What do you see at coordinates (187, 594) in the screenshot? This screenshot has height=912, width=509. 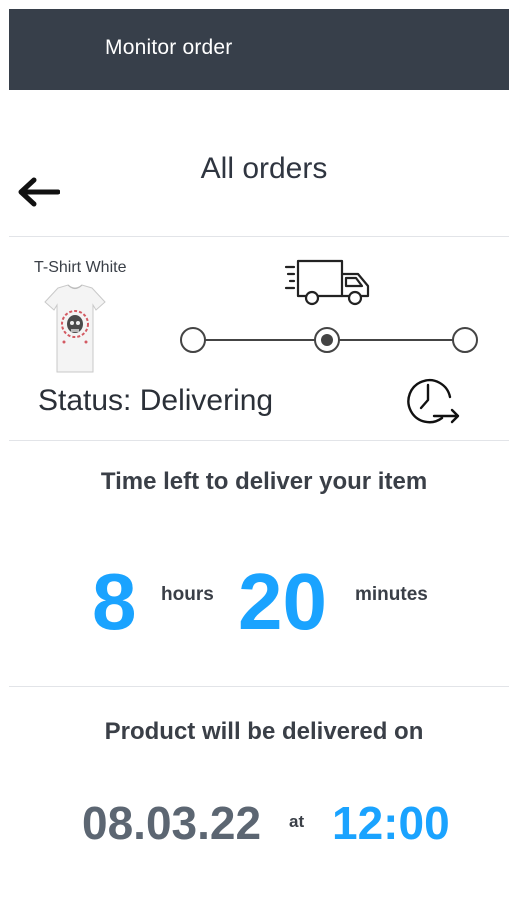 I see `hours-unit: hours` at bounding box center [187, 594].